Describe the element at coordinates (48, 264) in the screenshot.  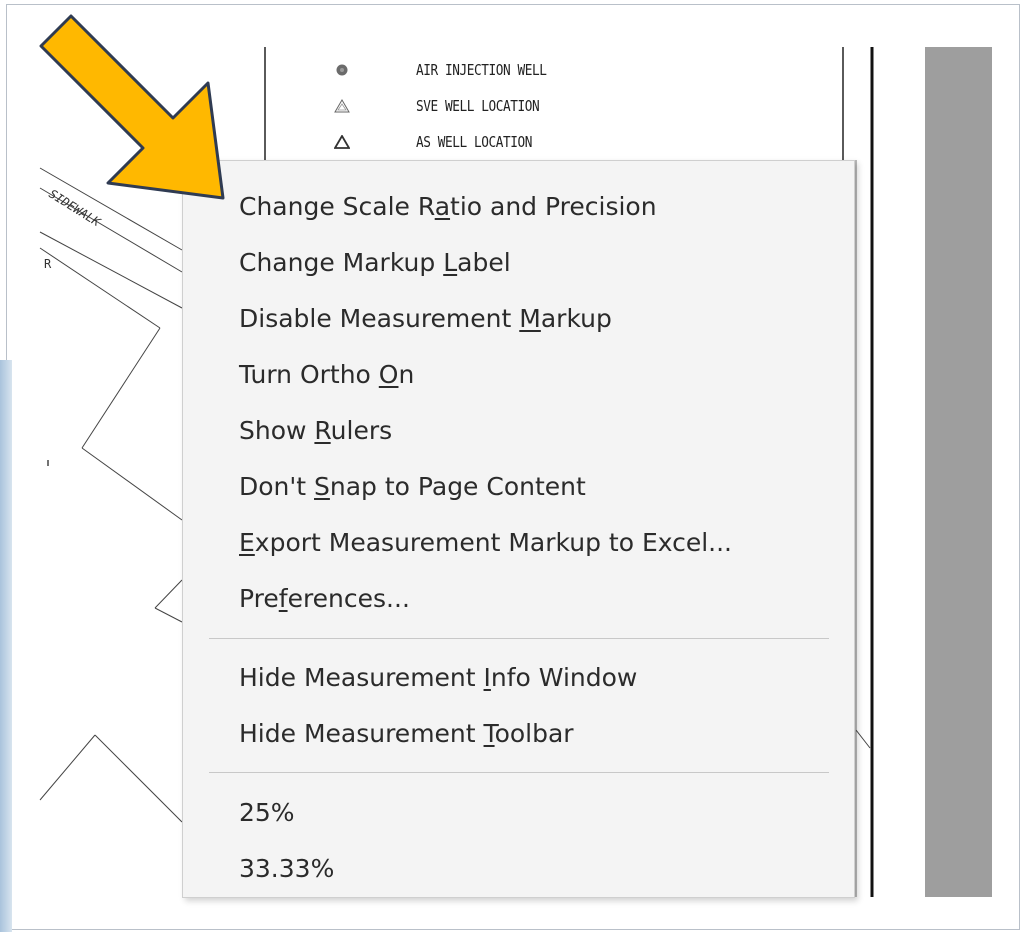
I see `drawing-edge-letter: R` at that location.